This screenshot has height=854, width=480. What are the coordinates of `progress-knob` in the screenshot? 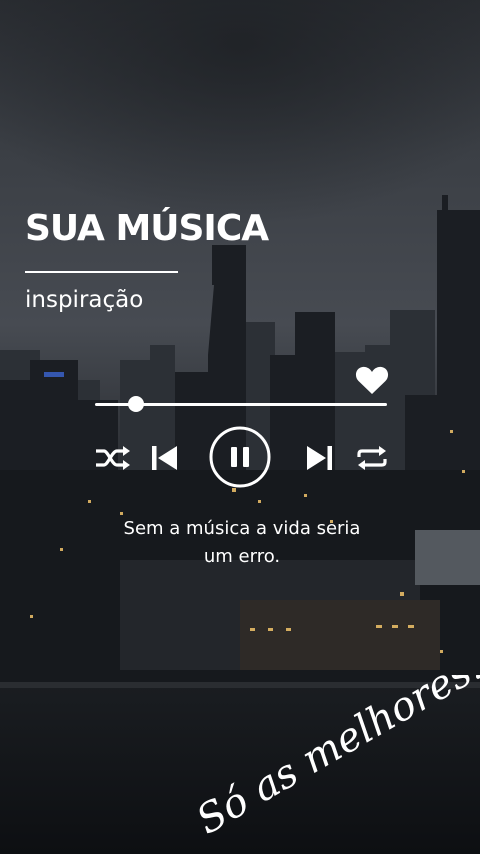 It's located at (135, 404).